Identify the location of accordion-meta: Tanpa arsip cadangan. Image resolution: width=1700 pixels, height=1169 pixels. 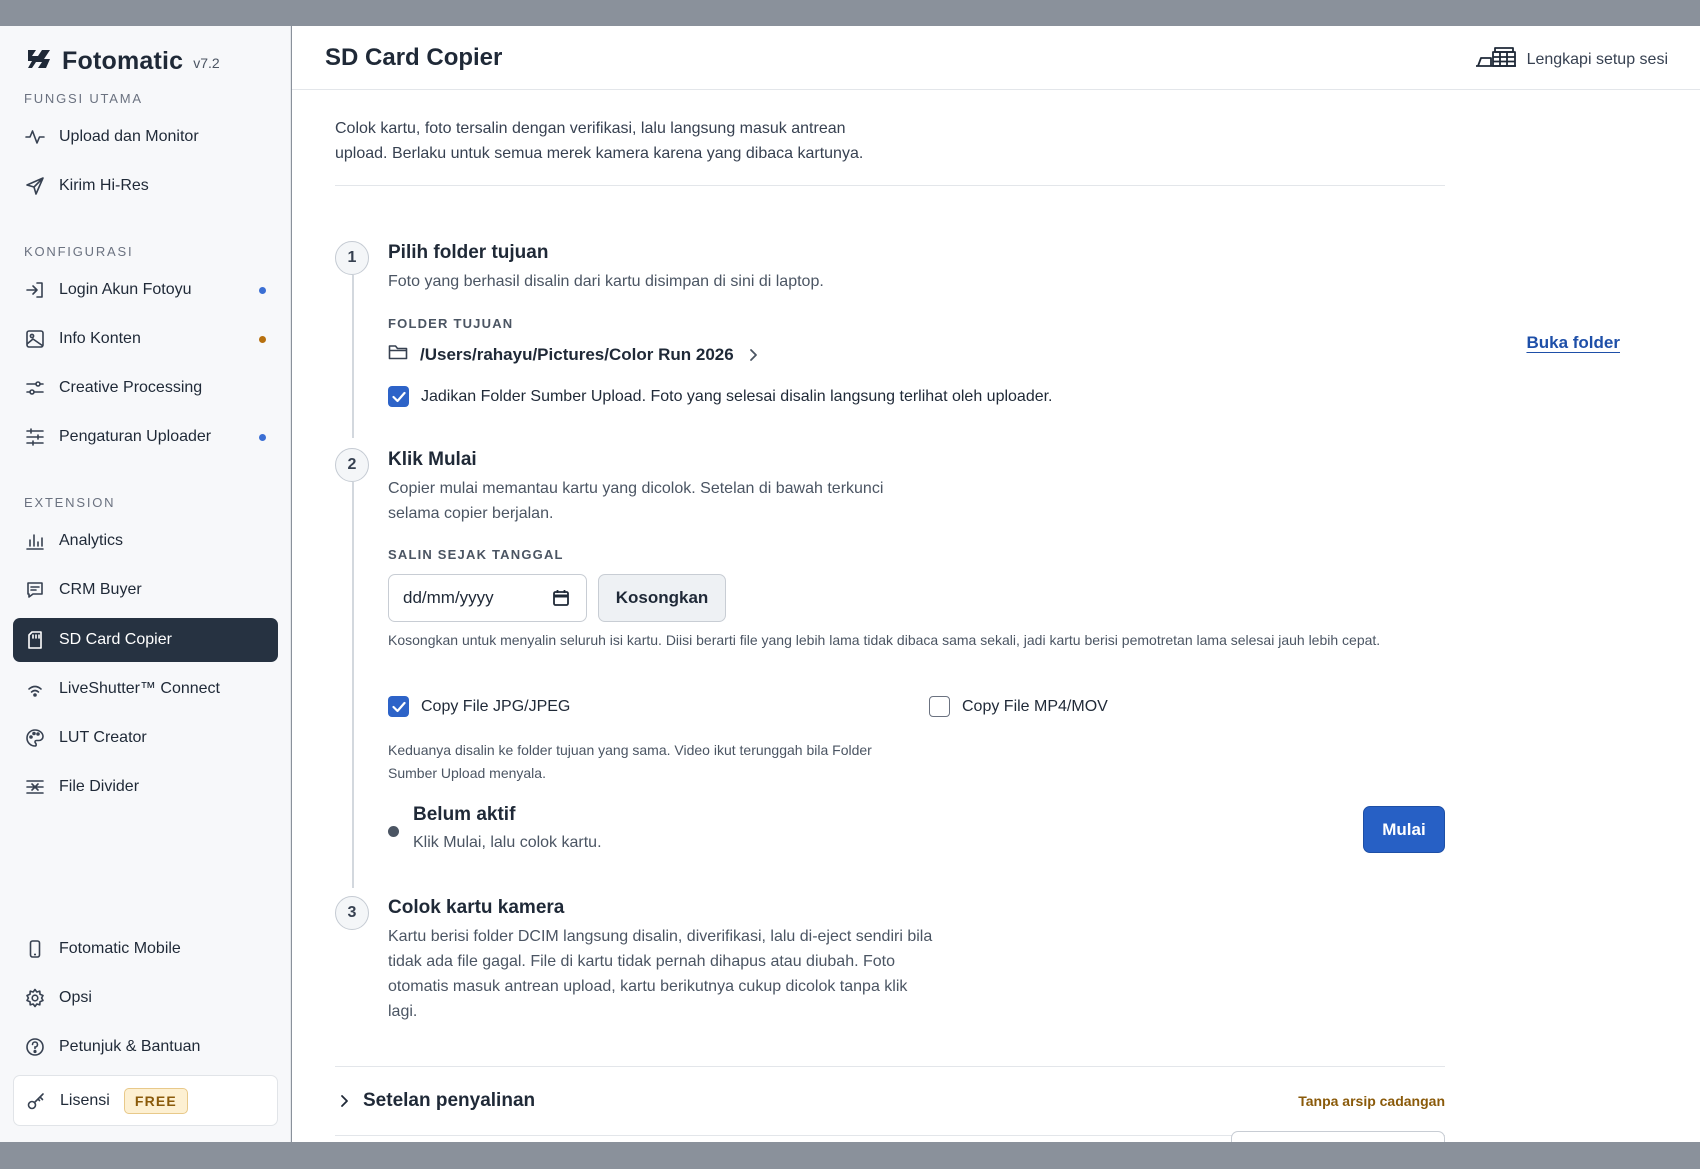
(1371, 1101).